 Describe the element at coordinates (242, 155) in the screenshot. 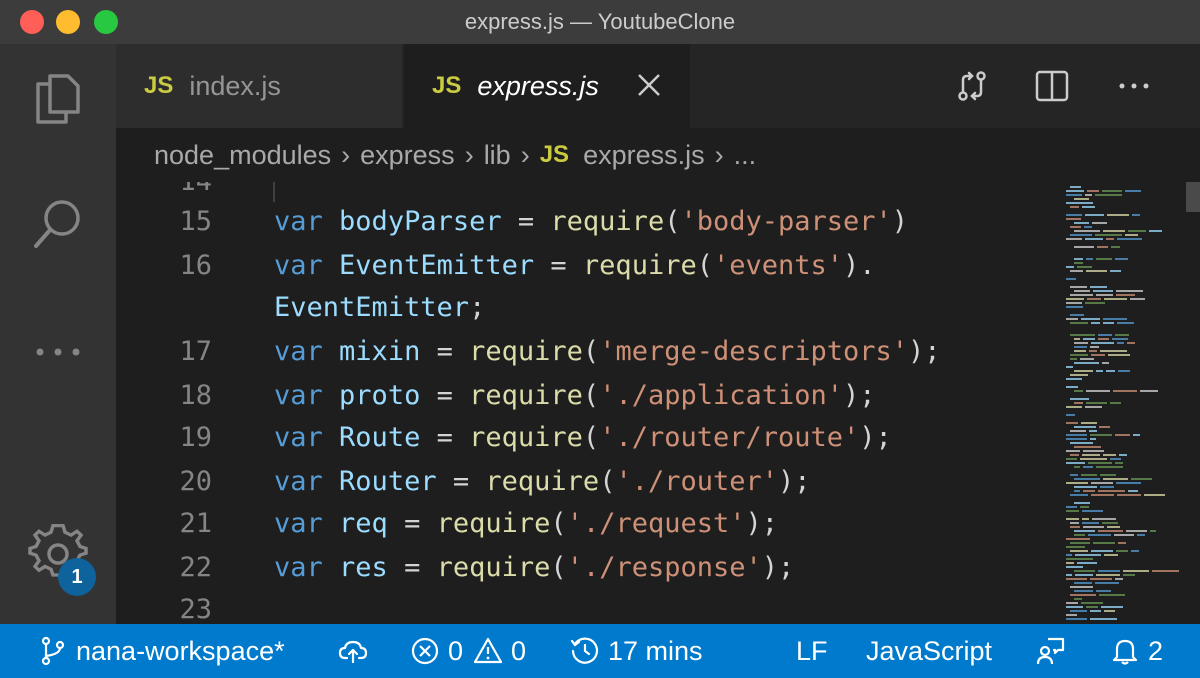

I see `breadcrumb-item-node-modules: node_modules` at that location.